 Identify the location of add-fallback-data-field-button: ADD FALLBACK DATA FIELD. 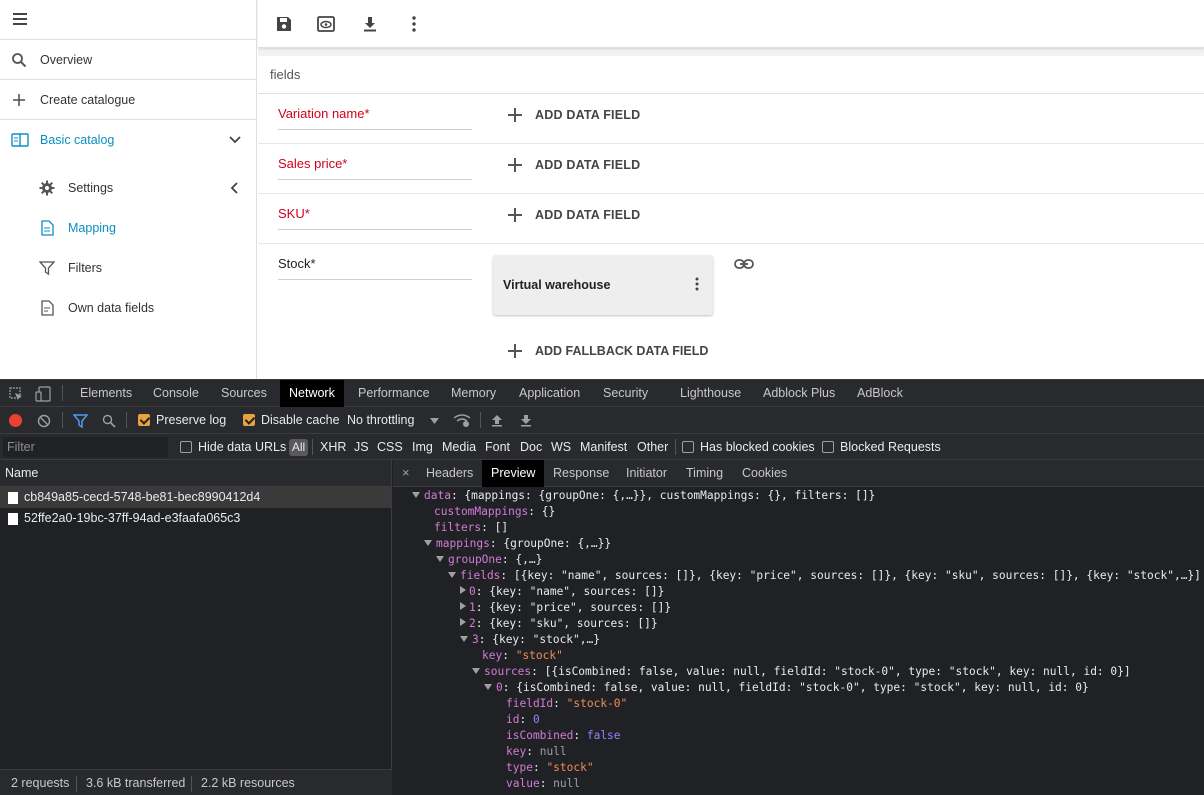
(608, 351).